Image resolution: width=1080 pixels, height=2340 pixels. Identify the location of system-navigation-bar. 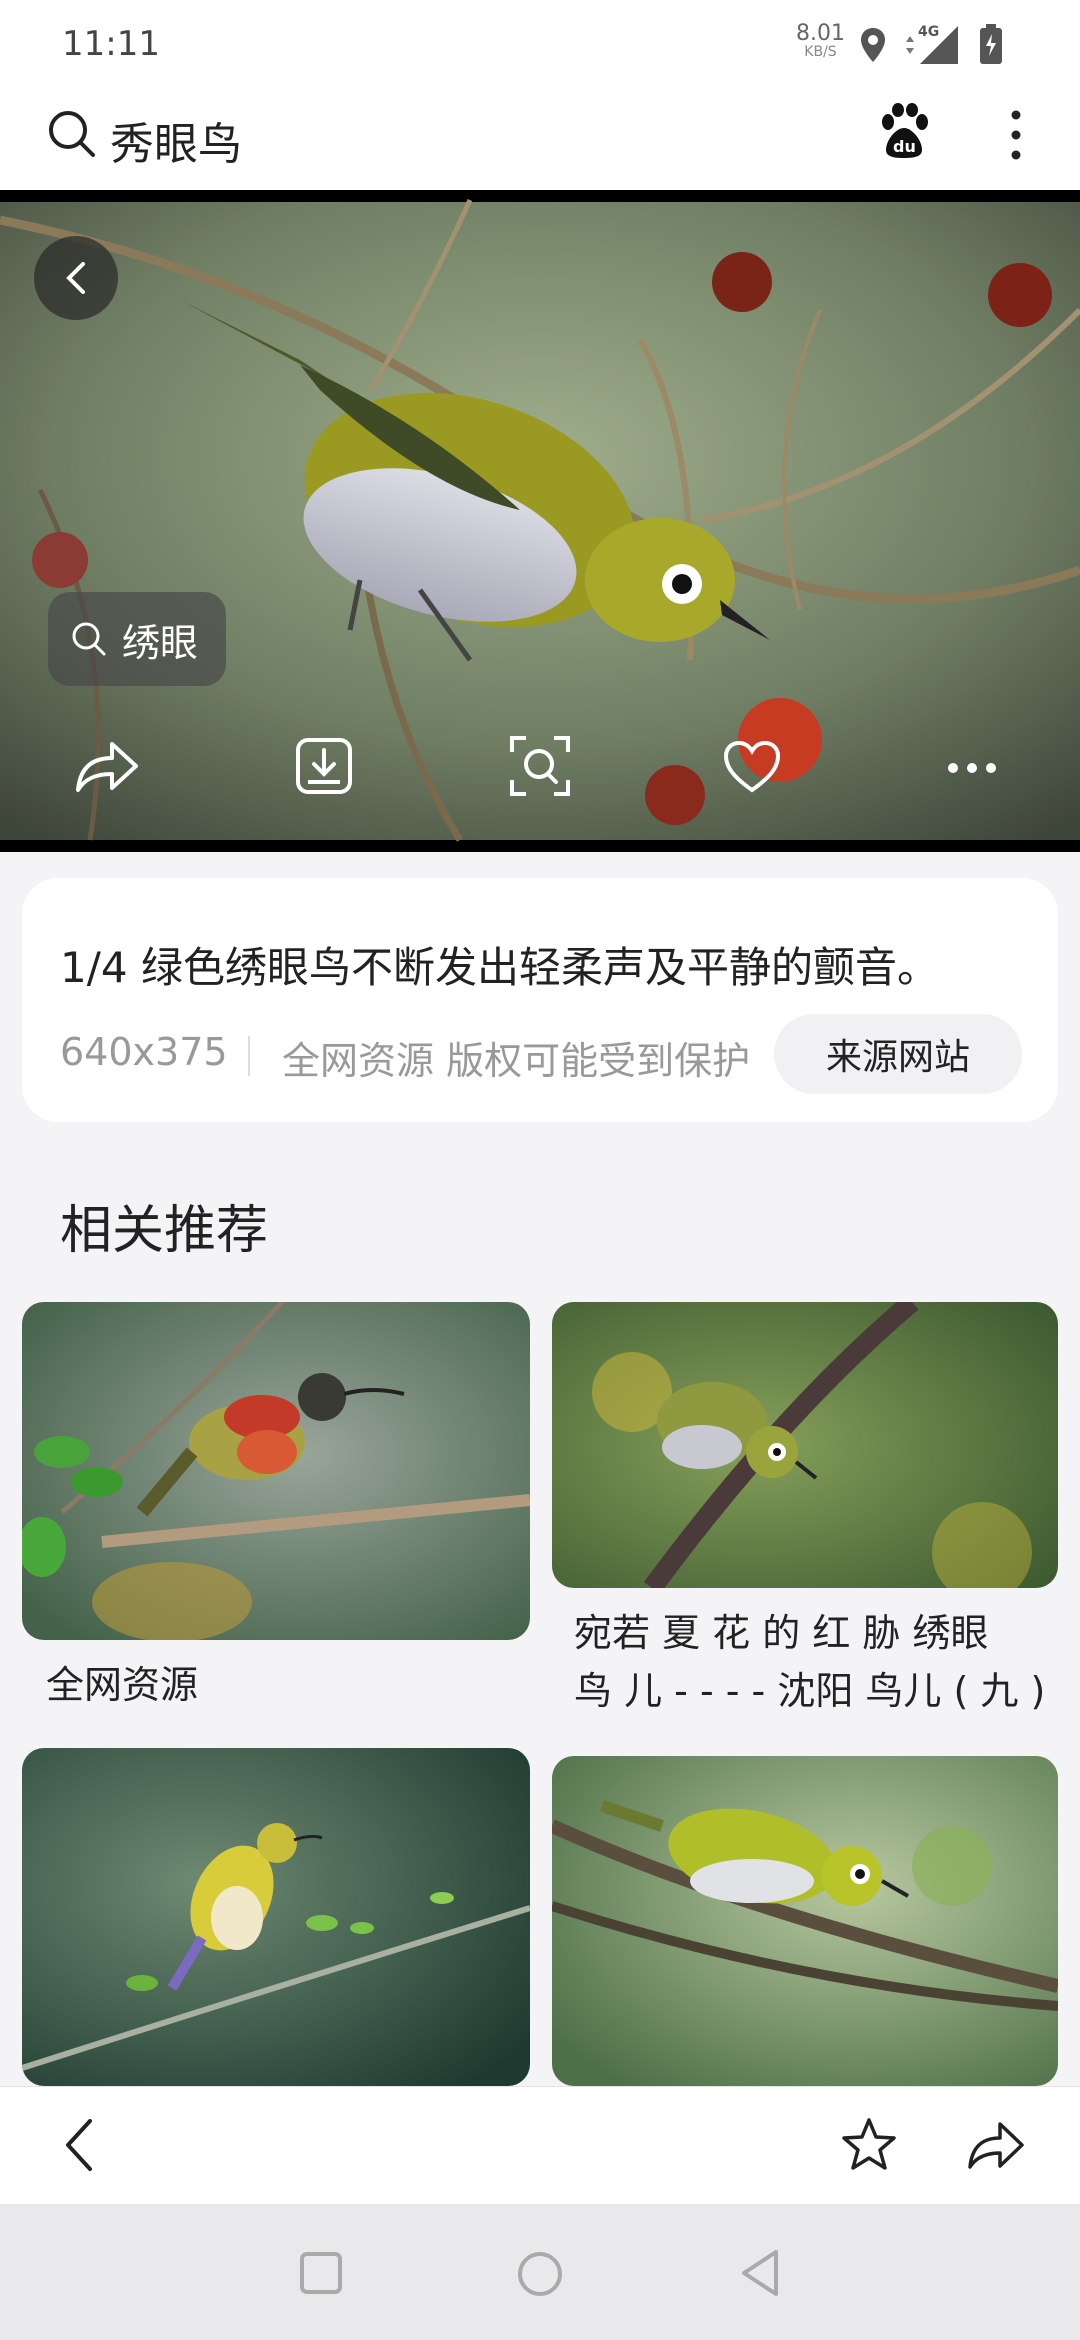
(540, 2272).